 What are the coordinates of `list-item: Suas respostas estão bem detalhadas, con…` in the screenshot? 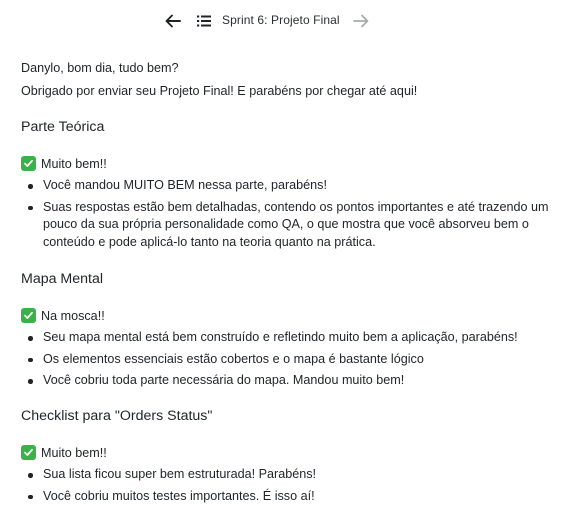 It's located at (293, 225).